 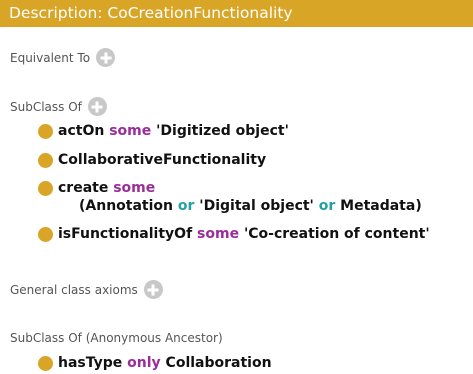 What do you see at coordinates (125, 234) in the screenshot?
I see `property: isFunctionalityOf` at bounding box center [125, 234].